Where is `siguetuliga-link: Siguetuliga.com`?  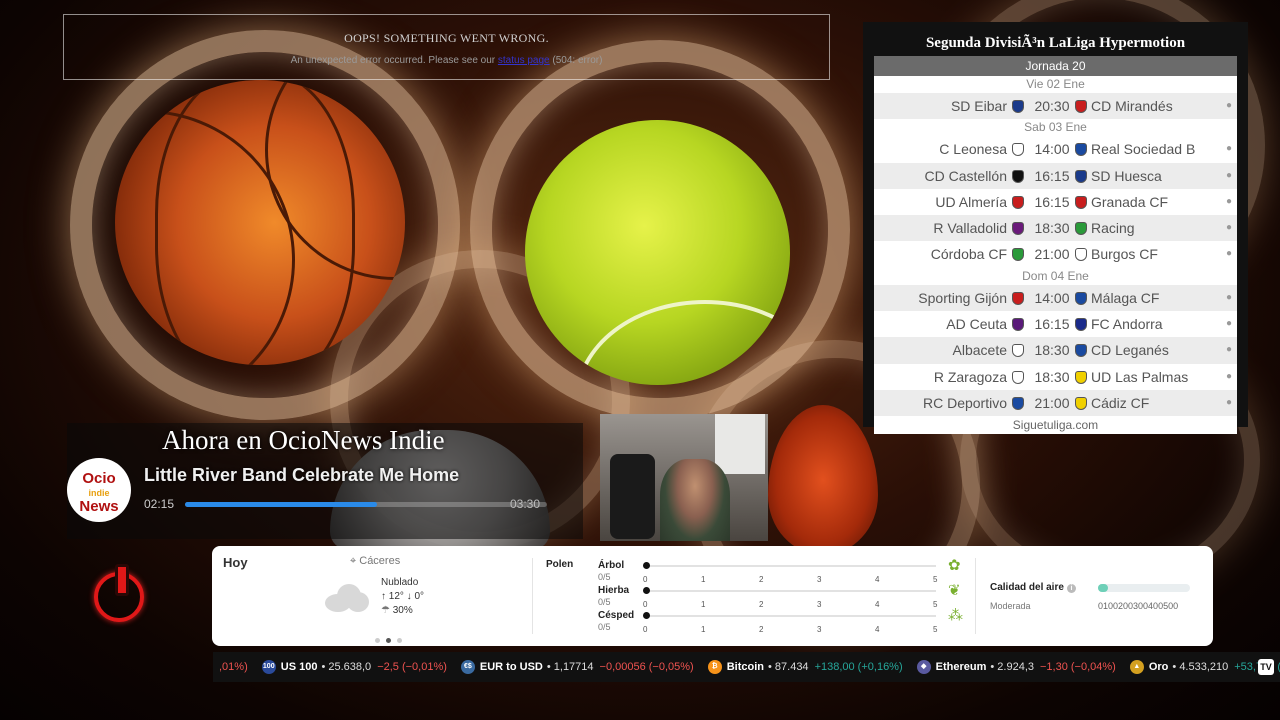 siguetuliga-link: Siguetuliga.com is located at coordinates (1055, 425).